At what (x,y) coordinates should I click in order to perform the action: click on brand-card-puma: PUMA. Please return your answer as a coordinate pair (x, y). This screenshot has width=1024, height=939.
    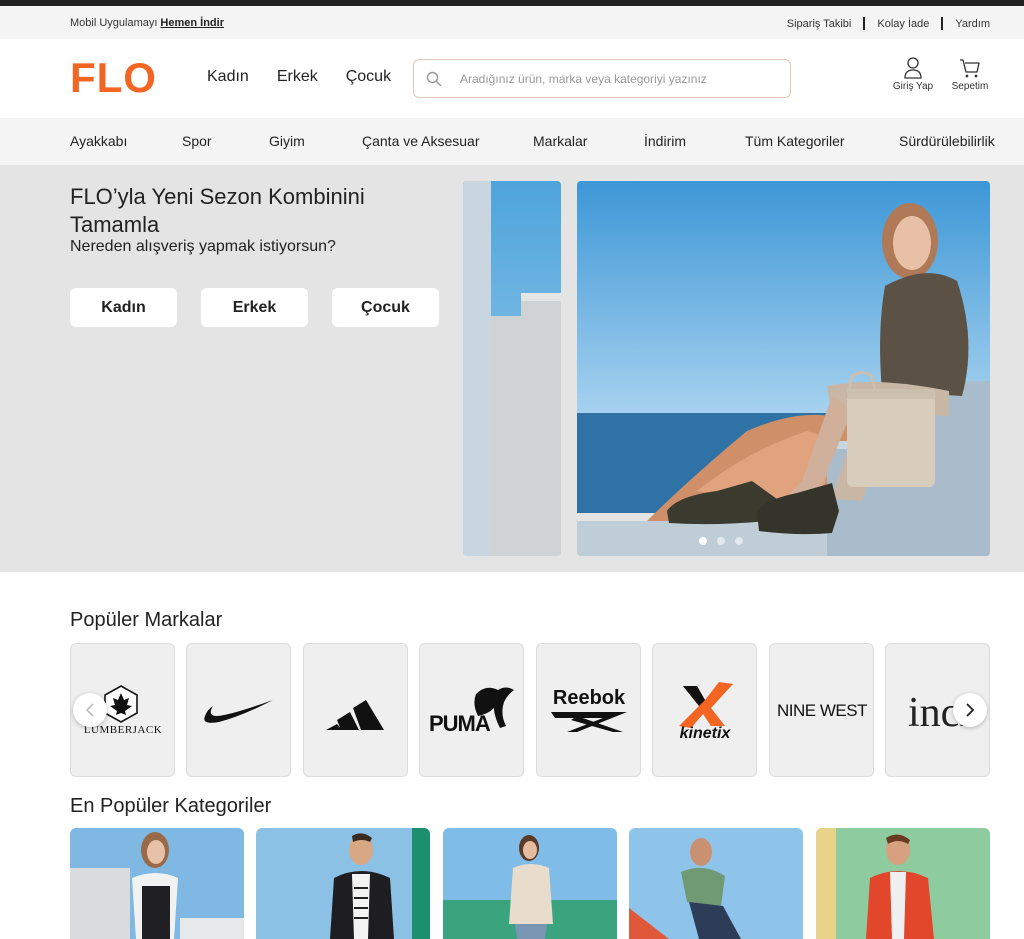
    Looking at the image, I should click on (471, 710).